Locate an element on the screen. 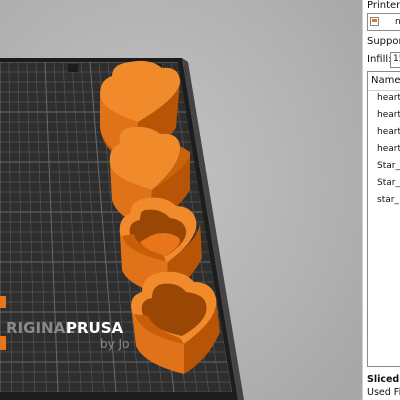  infill-value: 15 is located at coordinates (396, 59).